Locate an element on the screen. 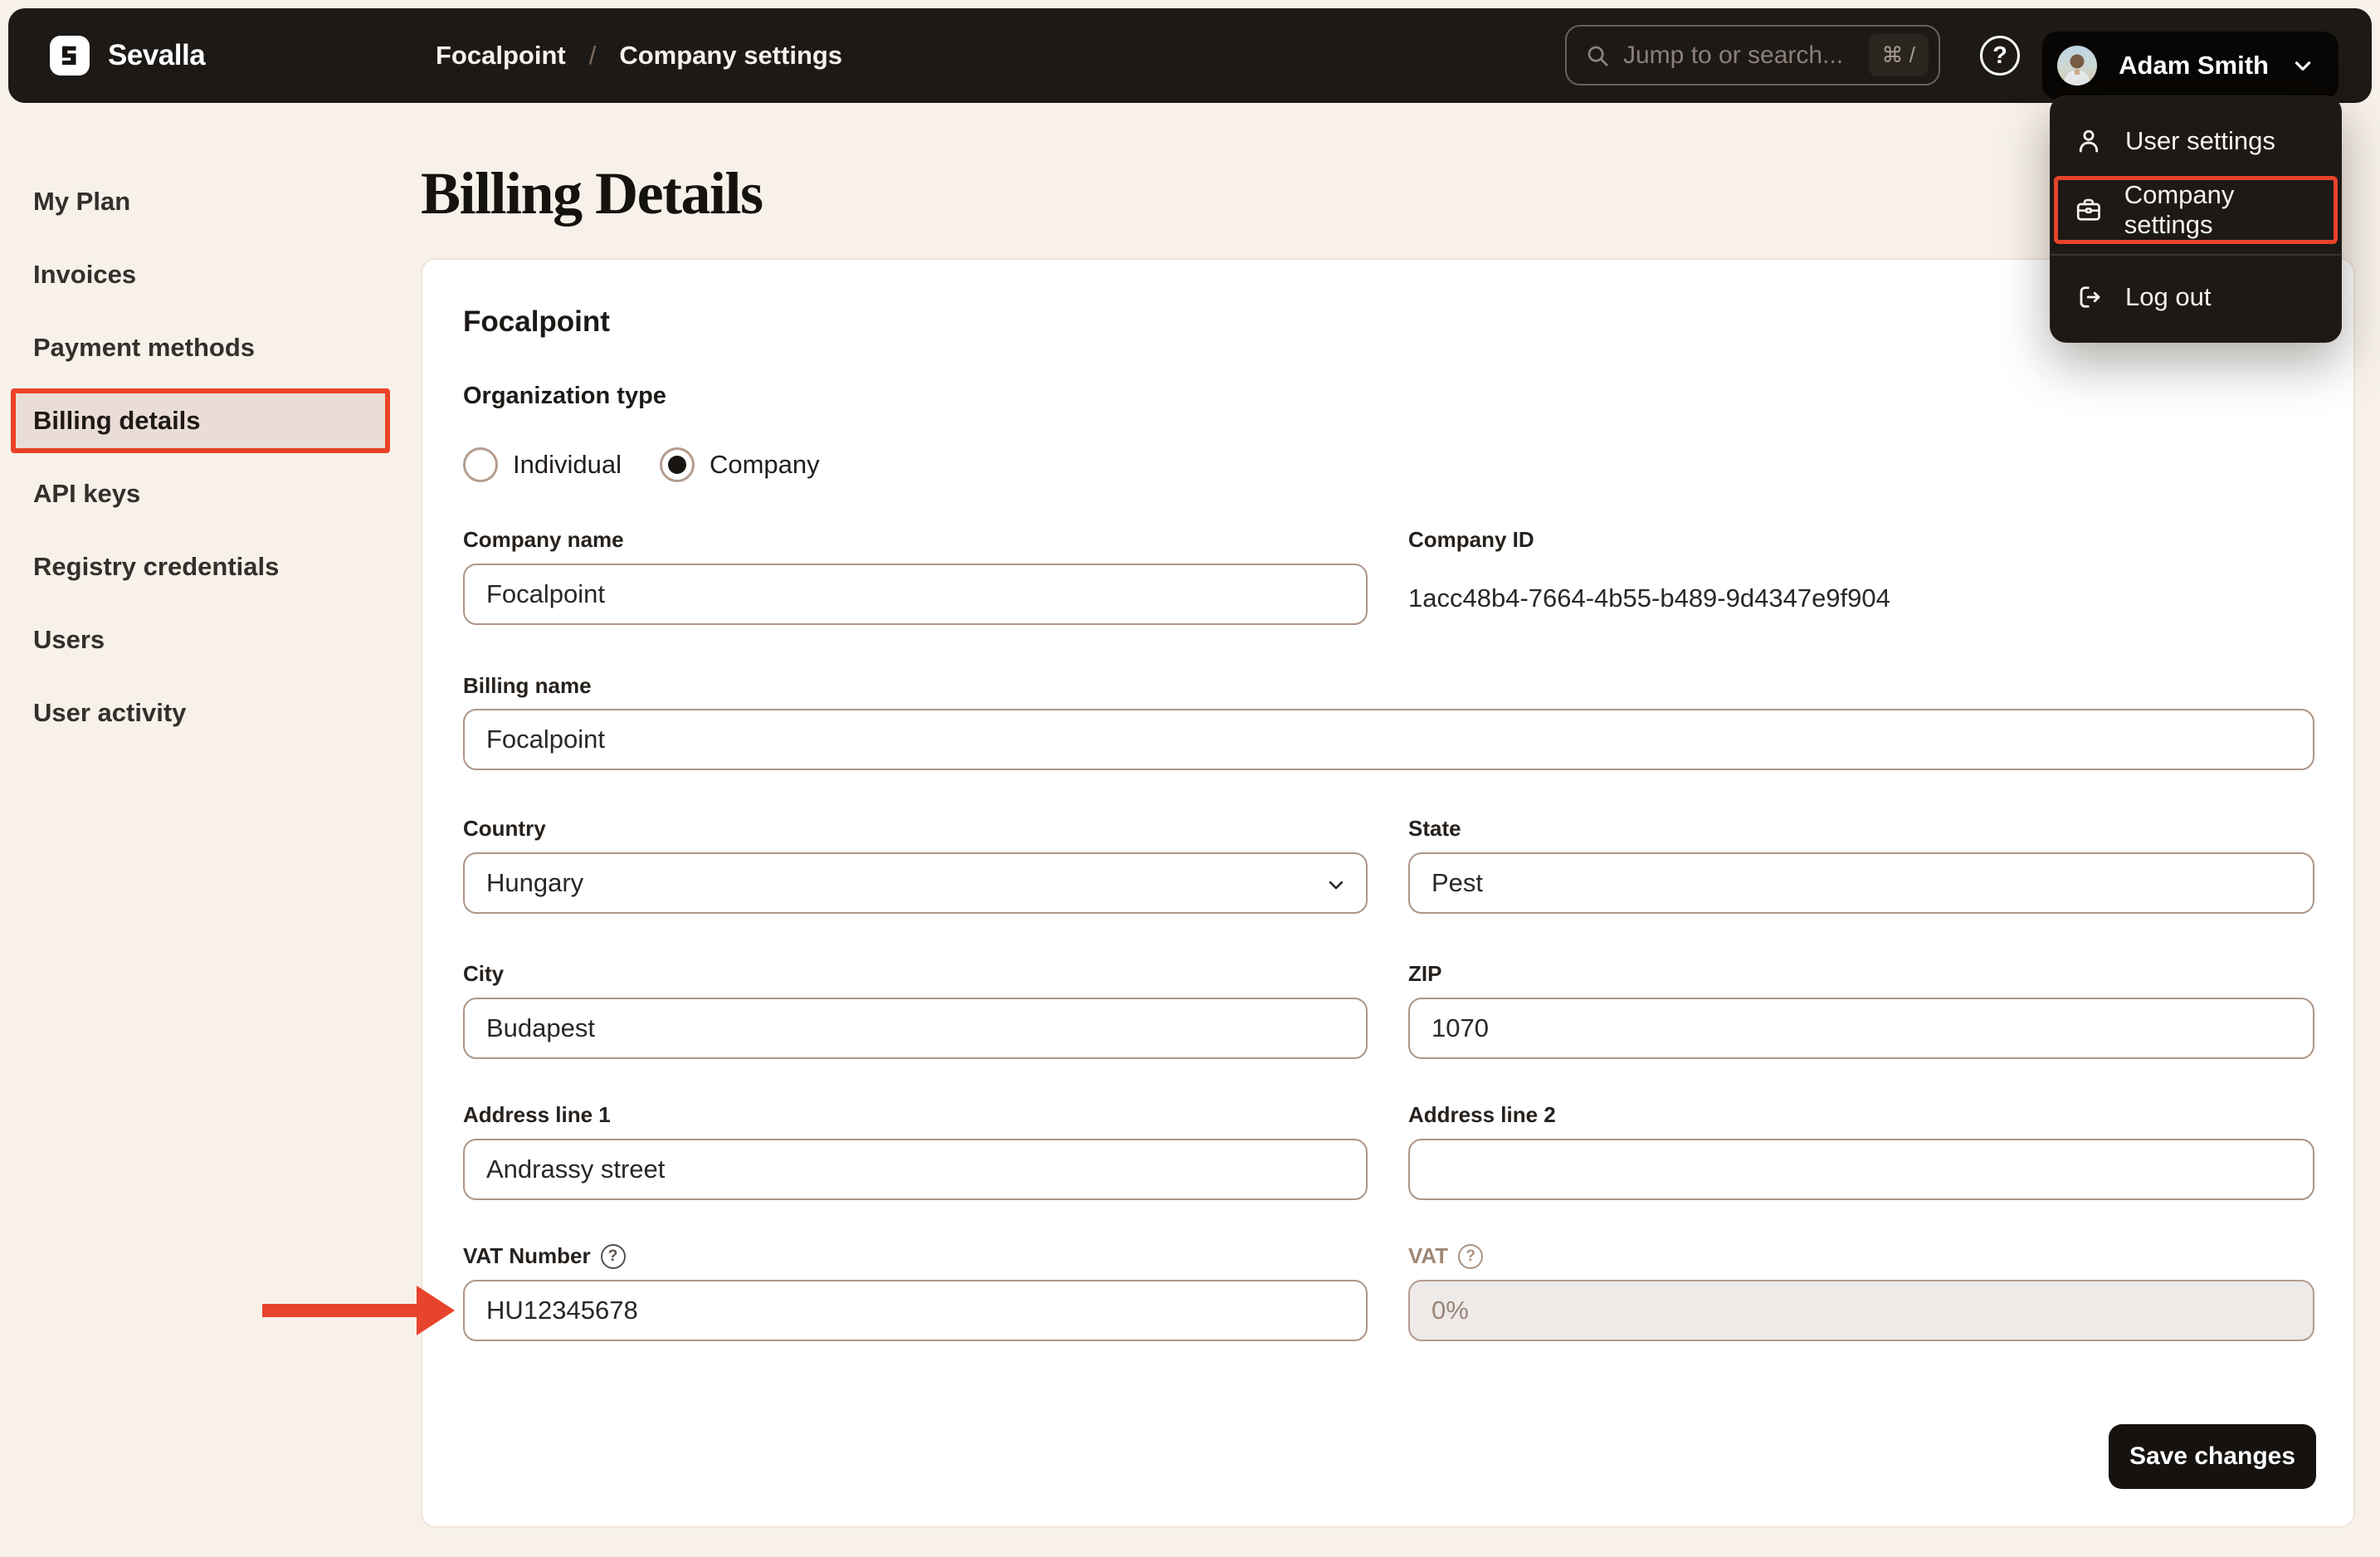  sidebar-item-billing-details: Billing details is located at coordinates (200, 420).